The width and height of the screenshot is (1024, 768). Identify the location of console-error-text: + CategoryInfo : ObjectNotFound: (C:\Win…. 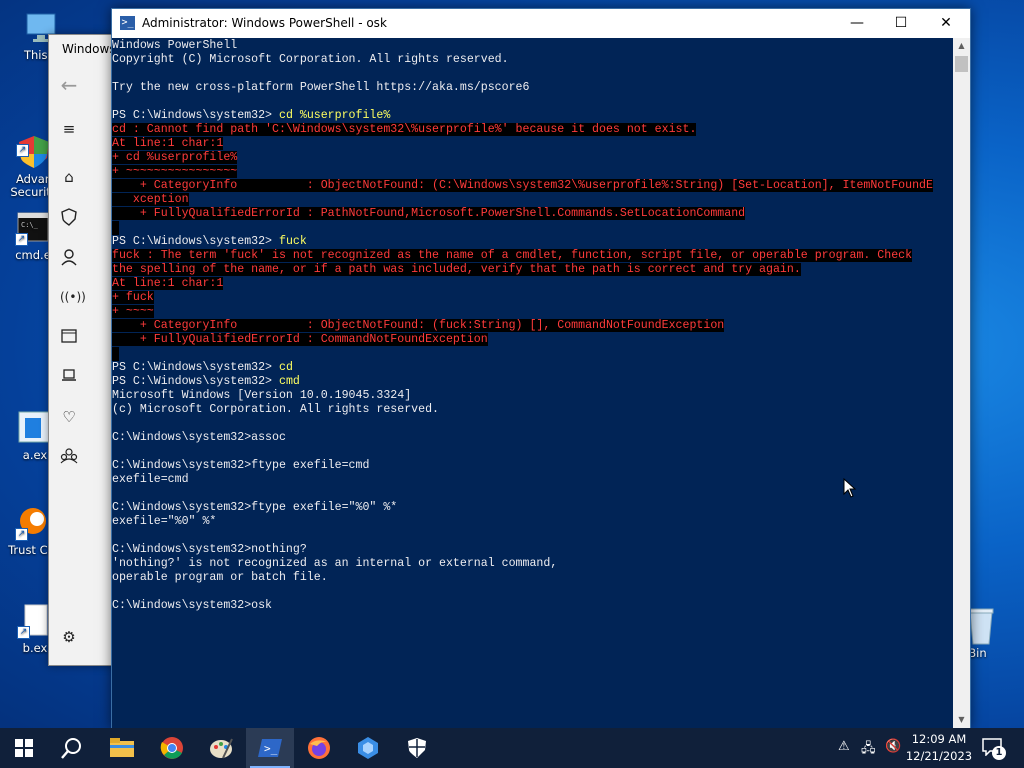
(522, 185).